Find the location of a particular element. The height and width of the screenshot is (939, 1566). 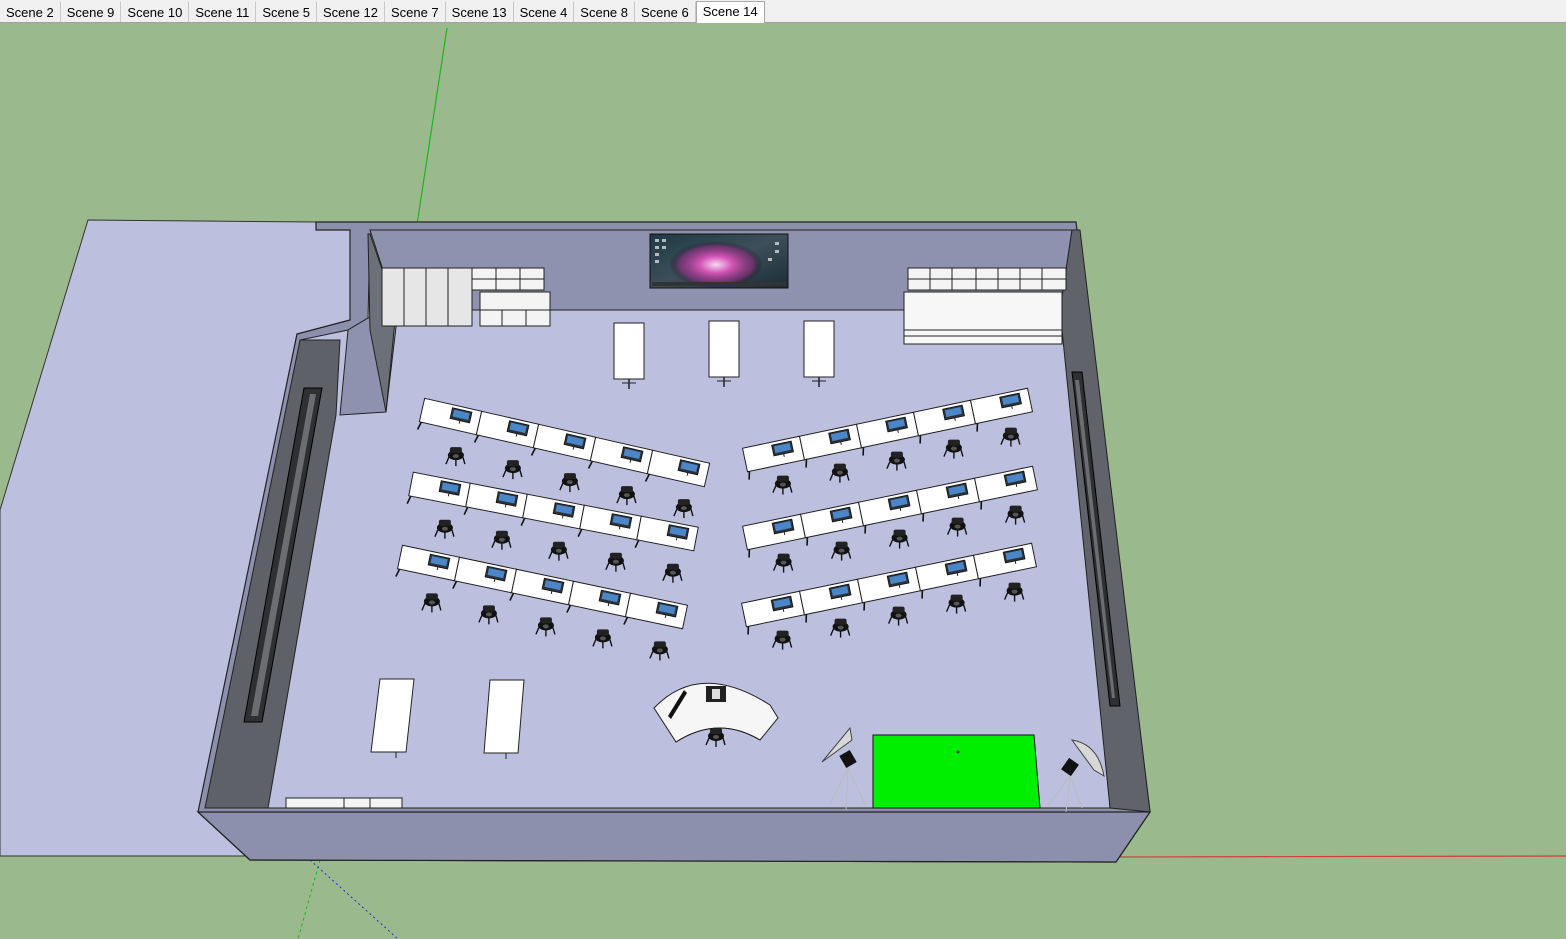

front-wall is located at coordinates (674, 837).